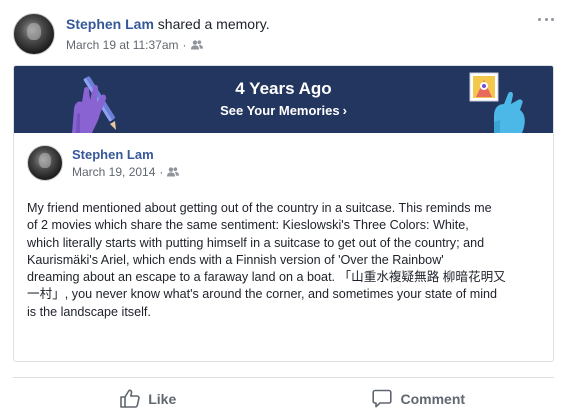 The width and height of the screenshot is (567, 419). Describe the element at coordinates (546, 19) in the screenshot. I see `ellipsis-icon` at that location.